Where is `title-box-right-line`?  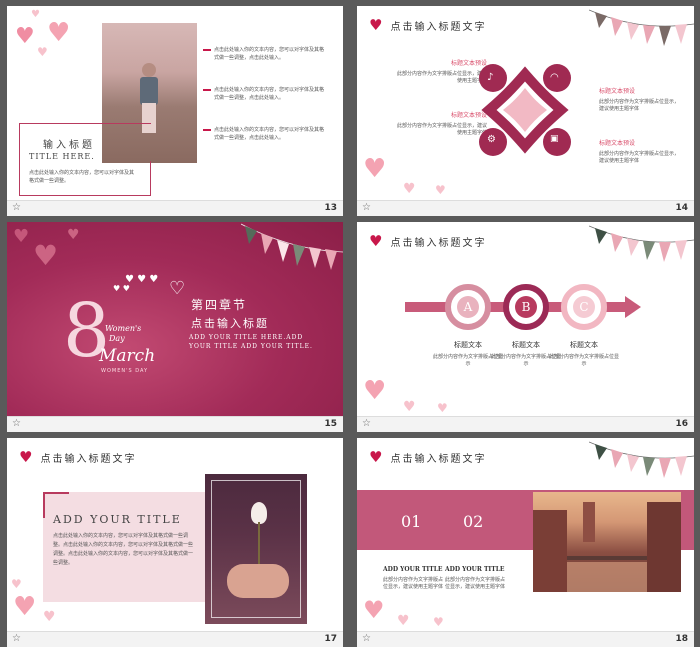
title-box-right-line is located at coordinates (150, 178).